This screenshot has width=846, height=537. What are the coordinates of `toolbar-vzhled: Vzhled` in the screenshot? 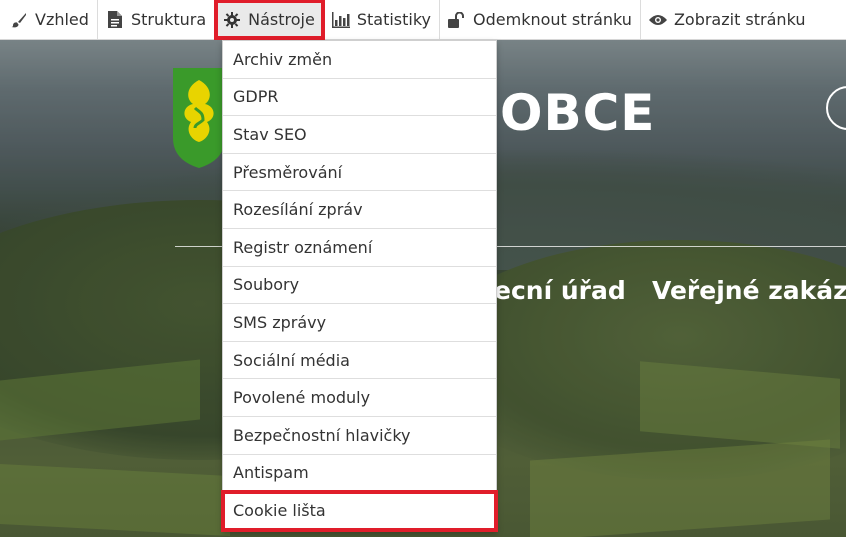 It's located at (49, 19).